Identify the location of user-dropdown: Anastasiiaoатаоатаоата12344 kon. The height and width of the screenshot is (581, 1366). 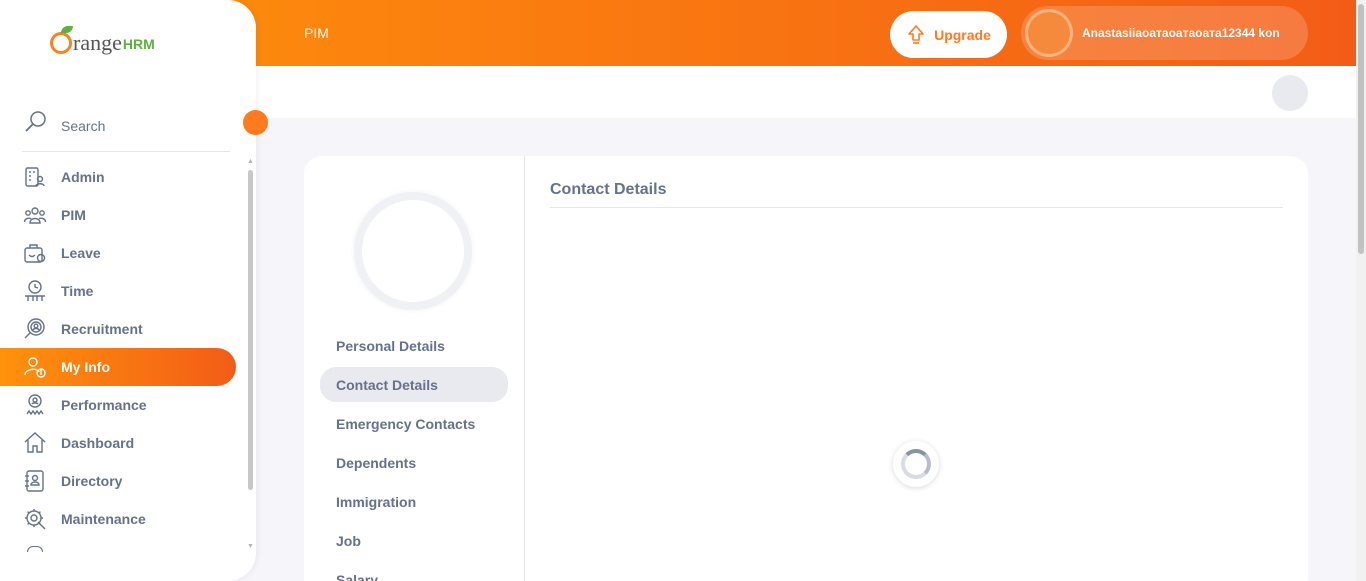
(1164, 33).